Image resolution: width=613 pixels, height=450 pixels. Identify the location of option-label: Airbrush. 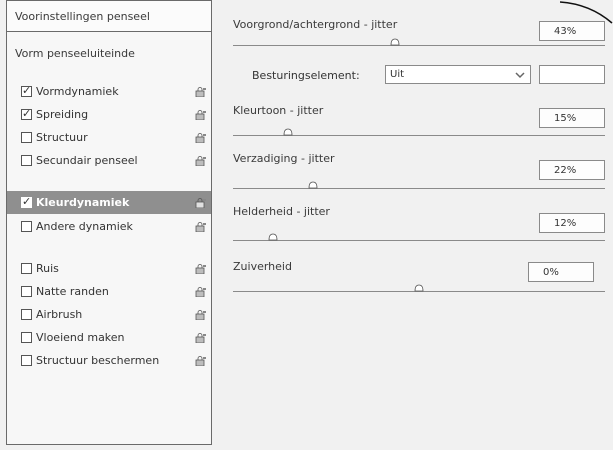
(59, 314).